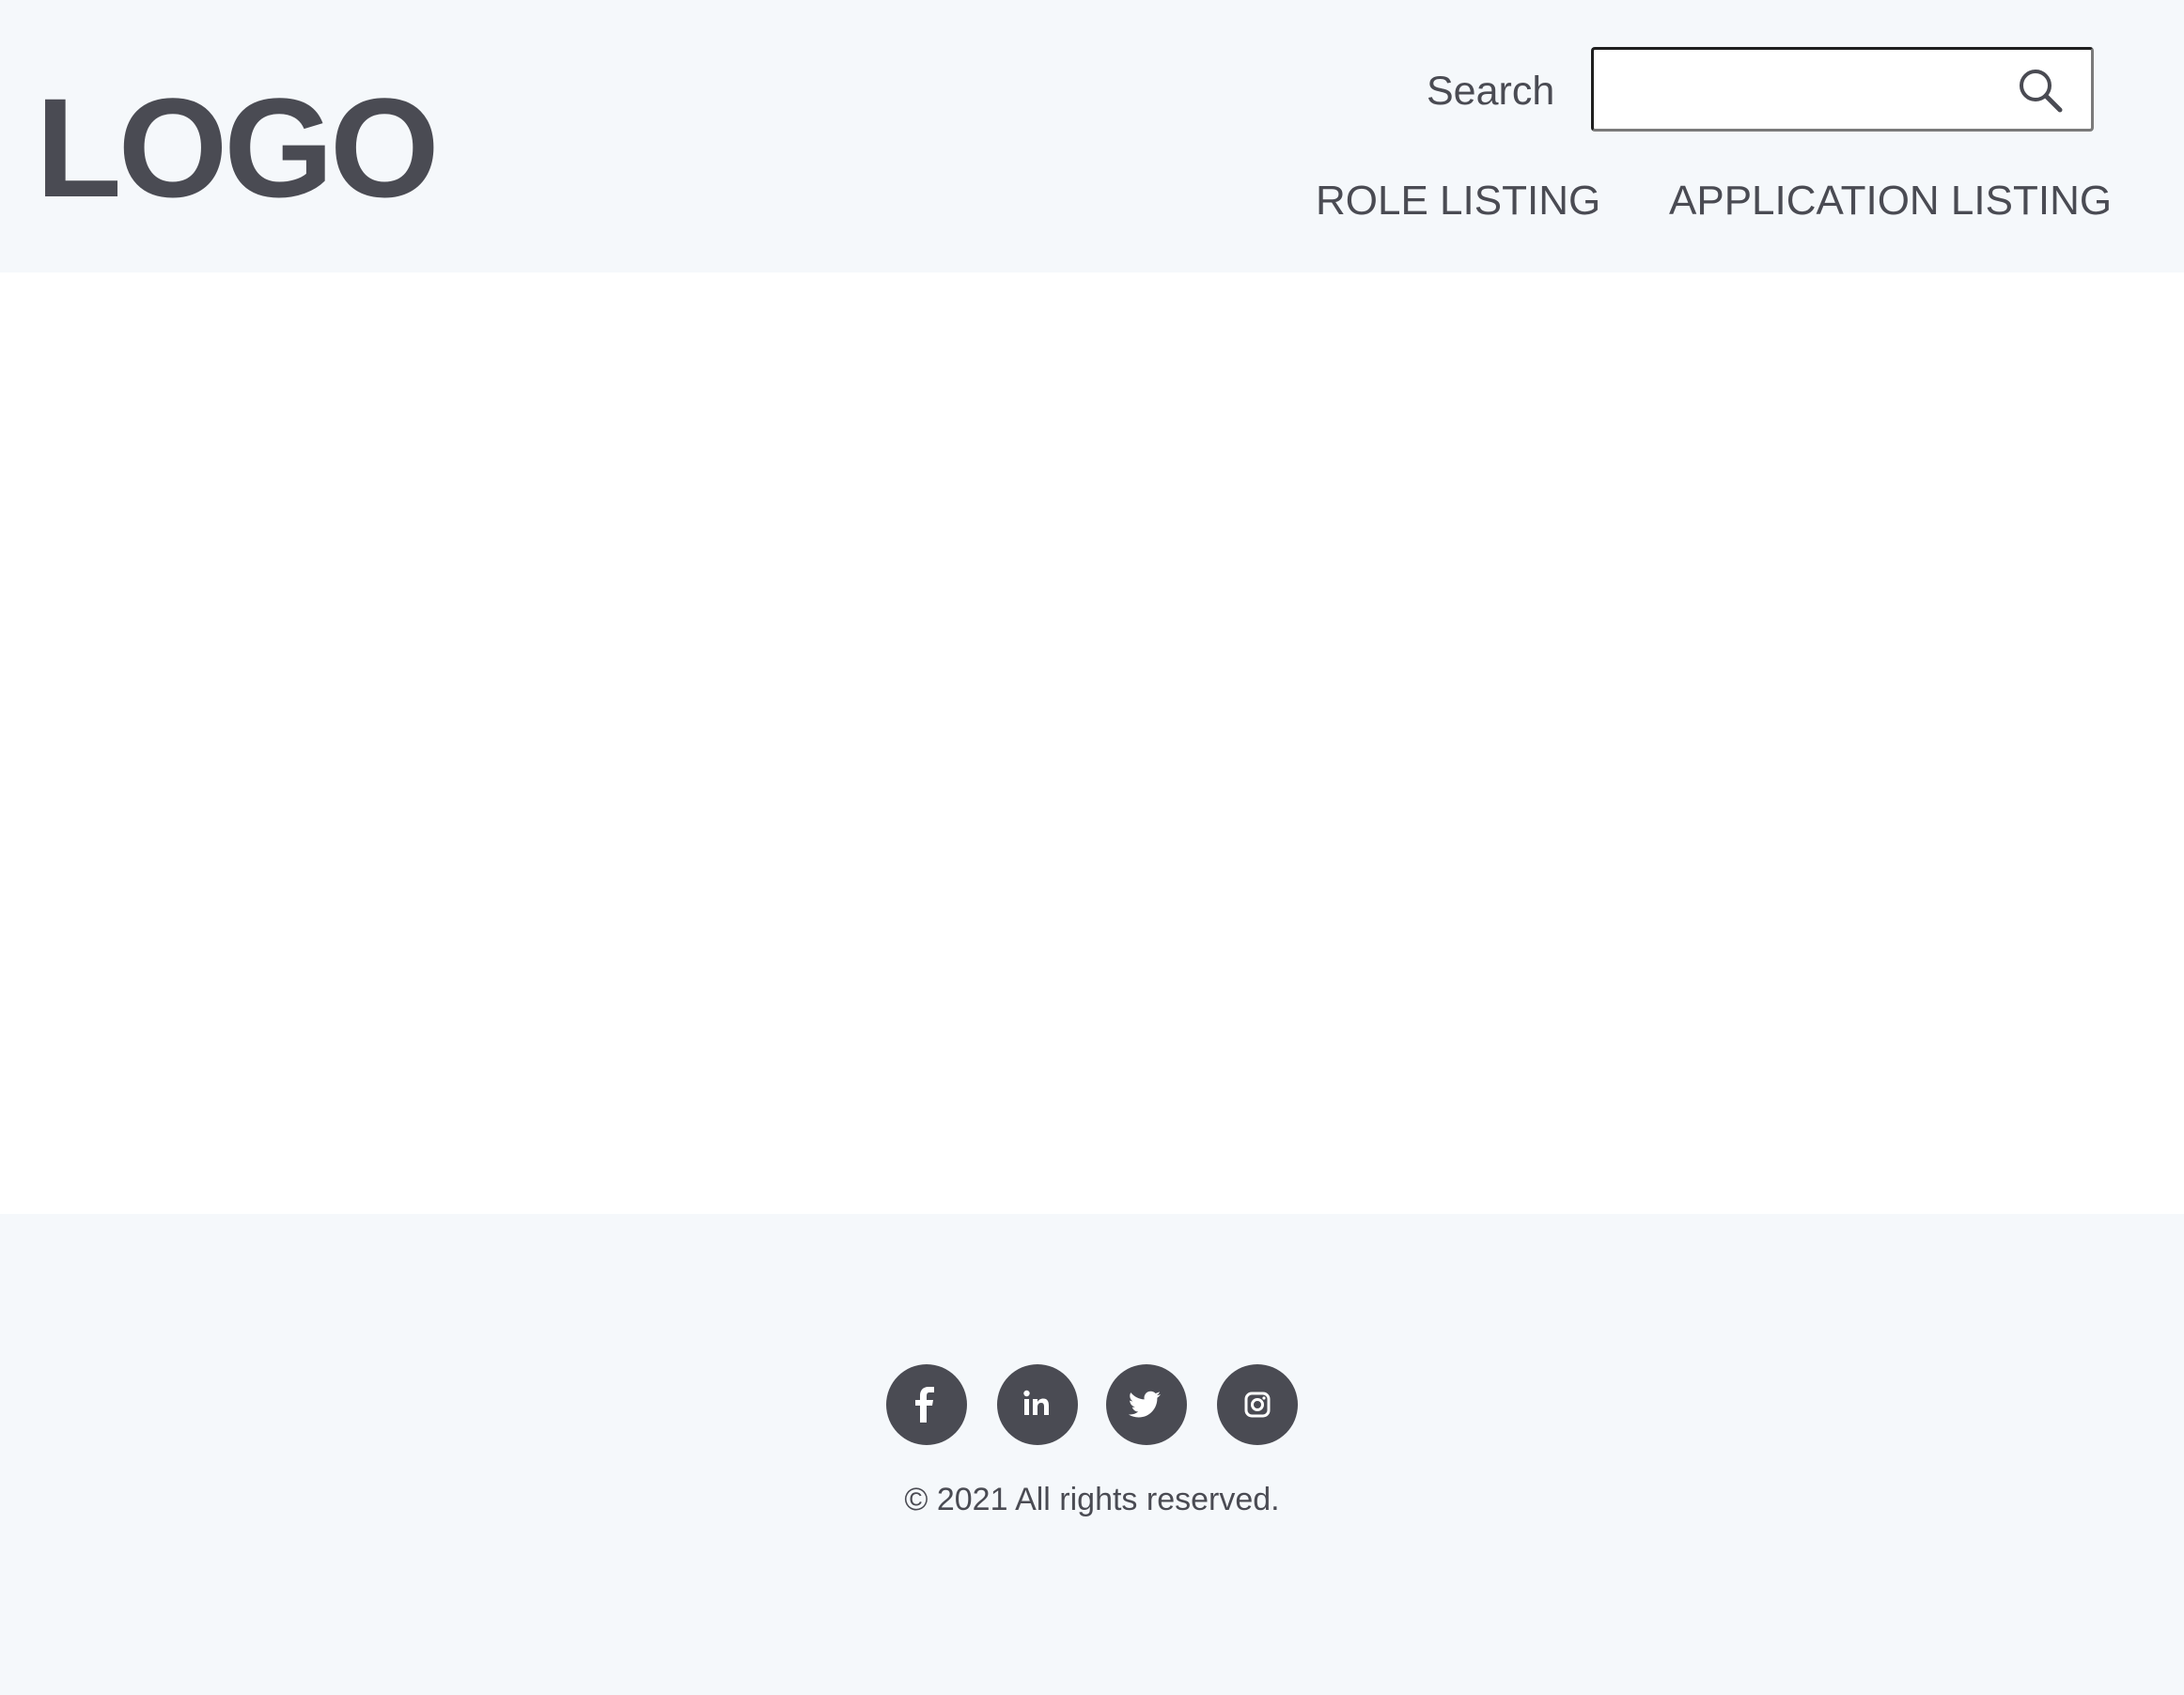 Image resolution: width=2184 pixels, height=1695 pixels. I want to click on logo: LOGO, so click(238, 147).